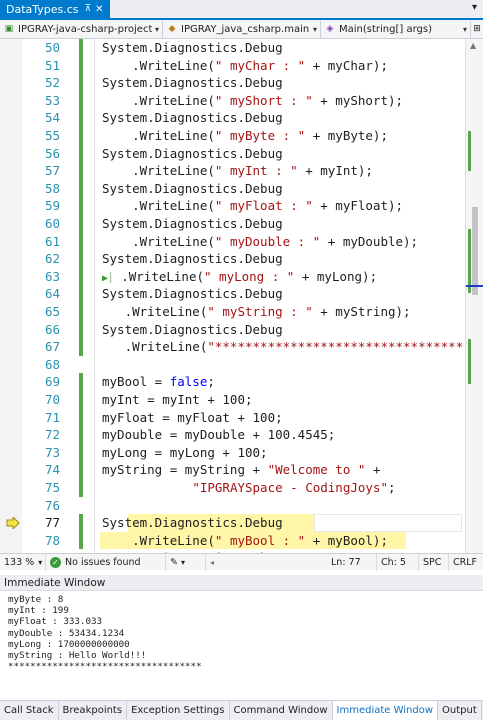 Image resolution: width=483 pixels, height=720 pixels. Describe the element at coordinates (36, 599) in the screenshot. I see `immediate-output-line: myByte : 8` at that location.